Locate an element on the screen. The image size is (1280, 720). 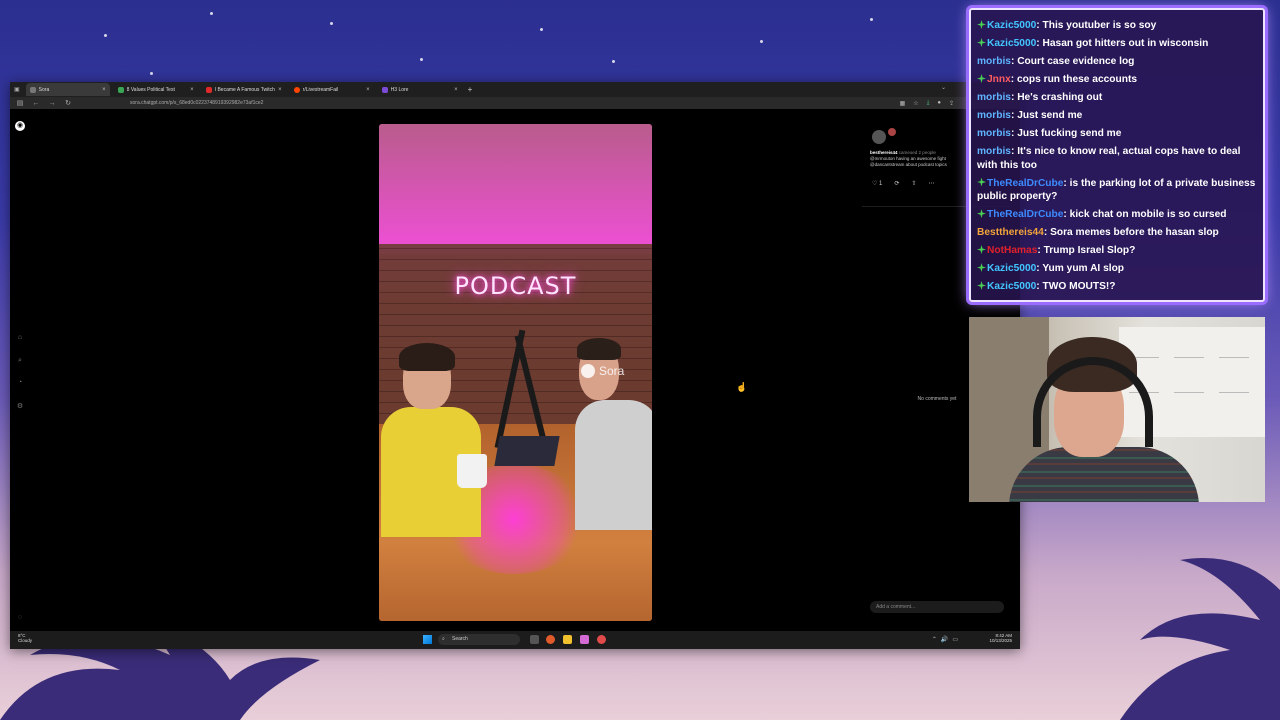
chat-text: Court case evidence log is located at coordinates (1076, 61).